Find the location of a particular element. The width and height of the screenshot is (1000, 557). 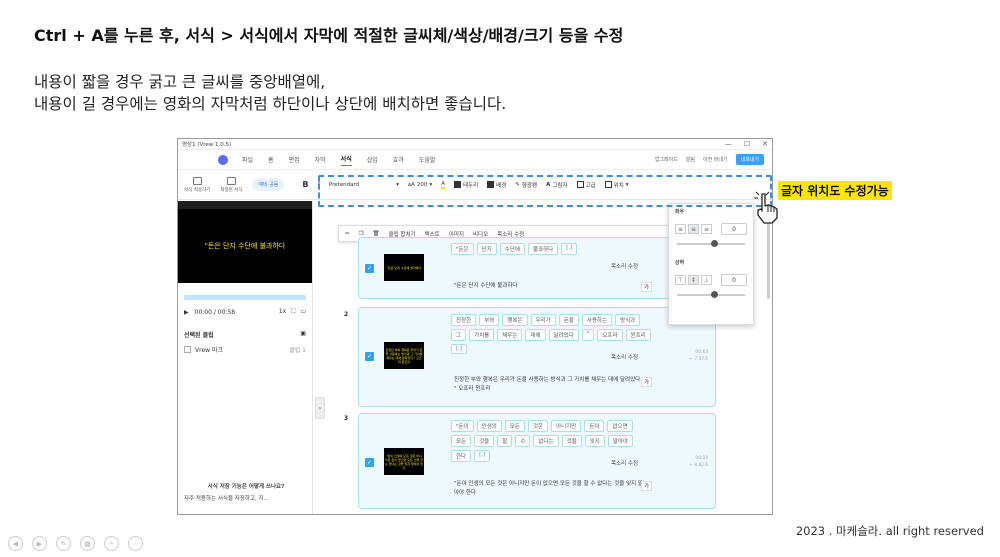

word-chip: 단지 is located at coordinates (486, 249).